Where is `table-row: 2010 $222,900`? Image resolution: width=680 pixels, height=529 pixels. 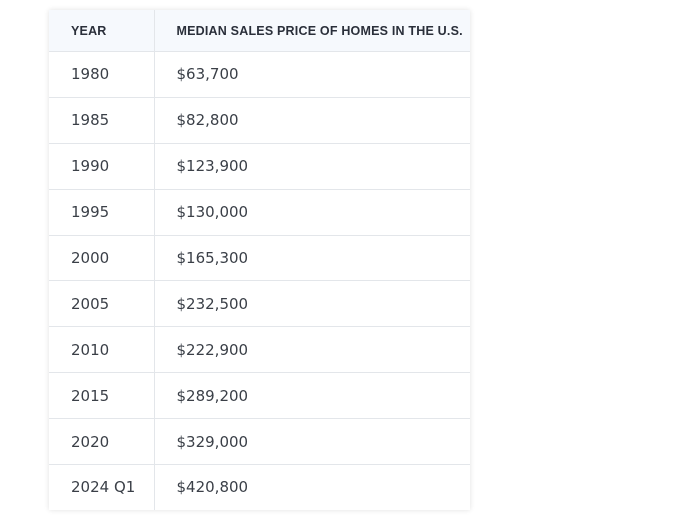 table-row: 2010 $222,900 is located at coordinates (259, 350).